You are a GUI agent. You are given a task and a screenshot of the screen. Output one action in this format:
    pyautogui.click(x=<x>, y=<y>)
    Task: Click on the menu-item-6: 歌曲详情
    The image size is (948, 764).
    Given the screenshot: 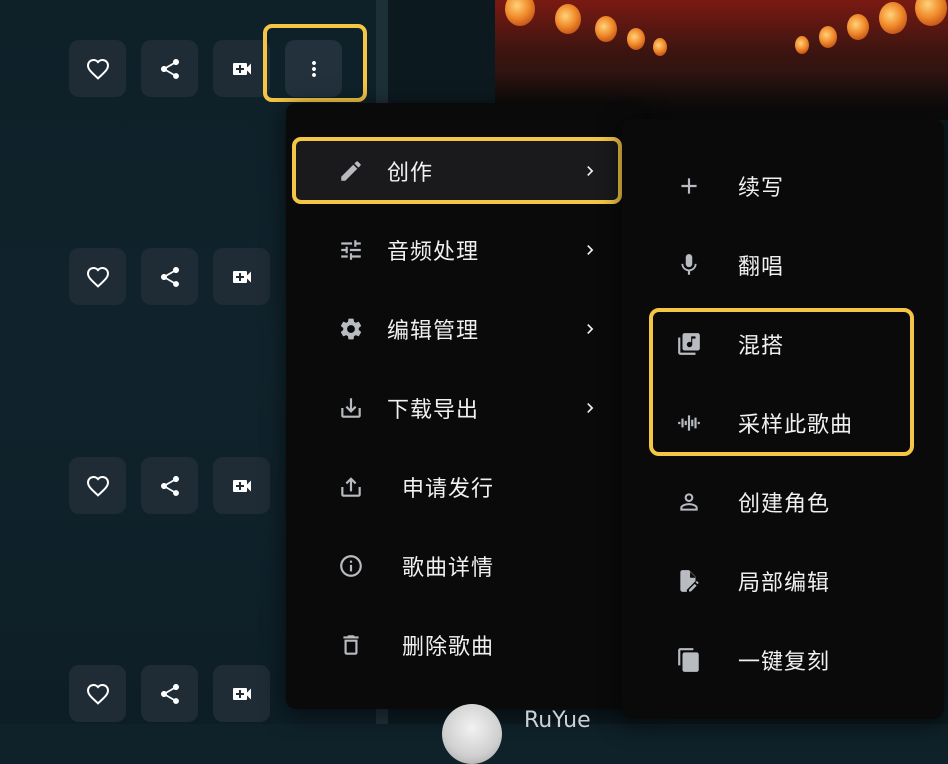 What is the action you would take?
    pyautogui.click(x=455, y=566)
    